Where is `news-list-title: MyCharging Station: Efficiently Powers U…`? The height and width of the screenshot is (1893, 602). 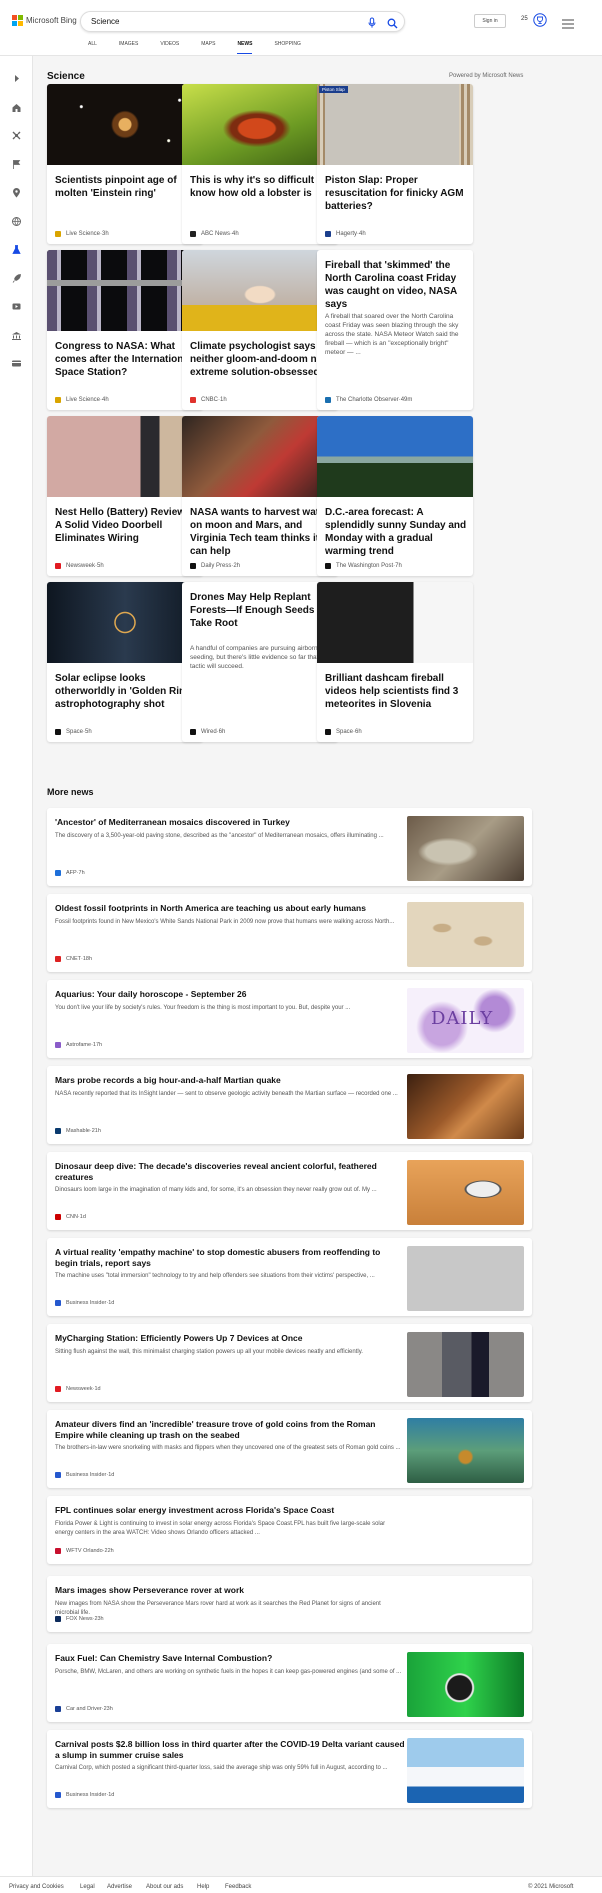 news-list-title: MyCharging Station: Efficiently Powers U… is located at coordinates (230, 1338).